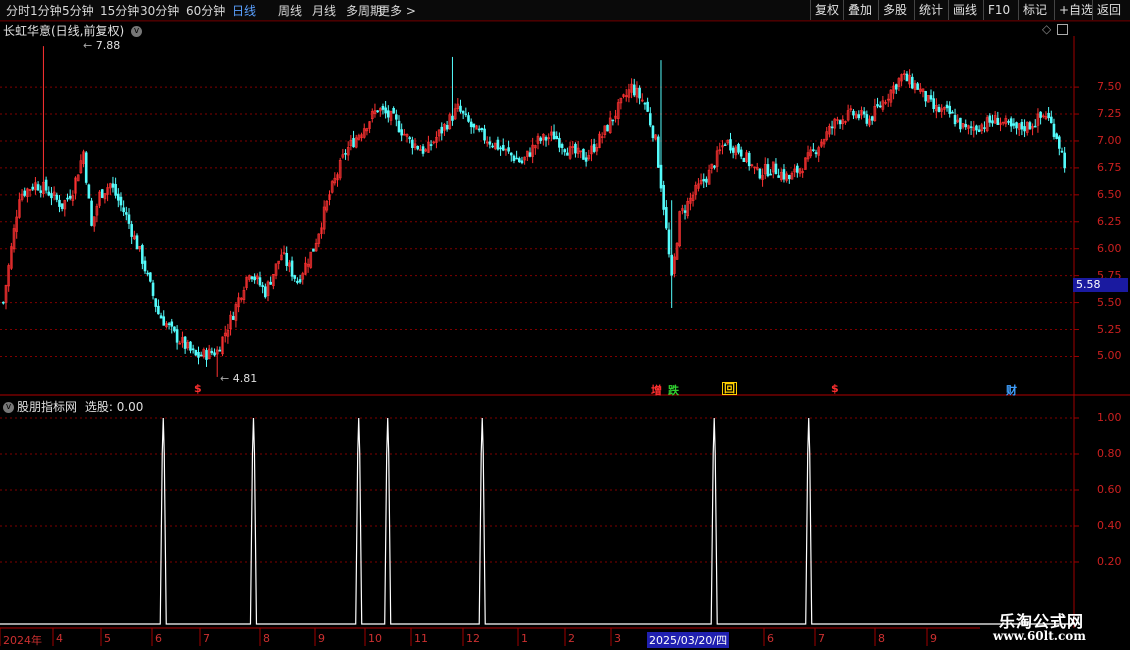 This screenshot has height=650, width=1130. Describe the element at coordinates (1109, 87) in the screenshot. I see `price-tick-label: 7.50` at that location.